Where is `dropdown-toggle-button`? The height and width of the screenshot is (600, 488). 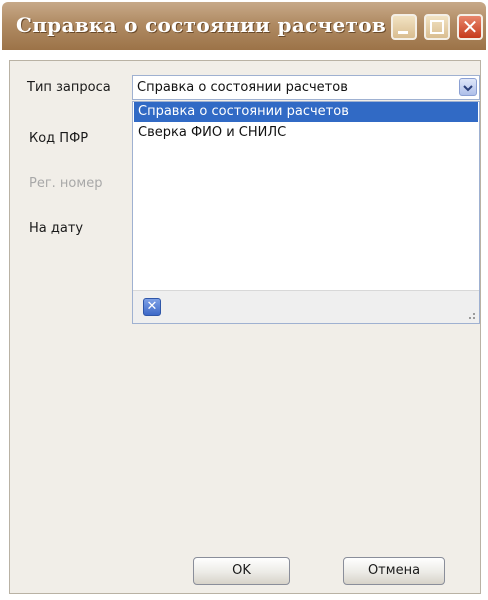
dropdown-toggle-button is located at coordinates (468, 87).